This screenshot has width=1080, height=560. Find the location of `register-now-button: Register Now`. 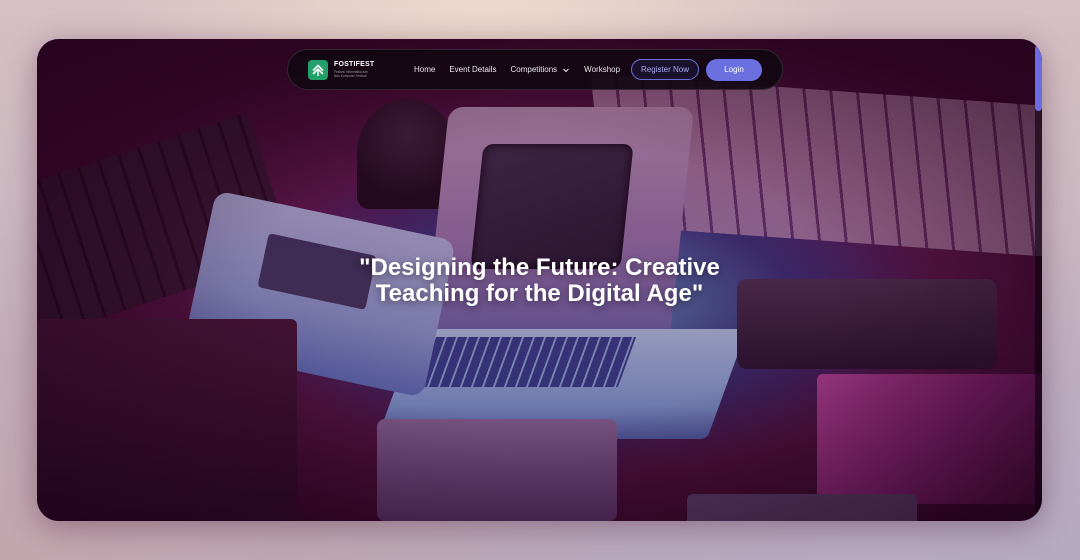

register-now-button: Register Now is located at coordinates (664, 69).